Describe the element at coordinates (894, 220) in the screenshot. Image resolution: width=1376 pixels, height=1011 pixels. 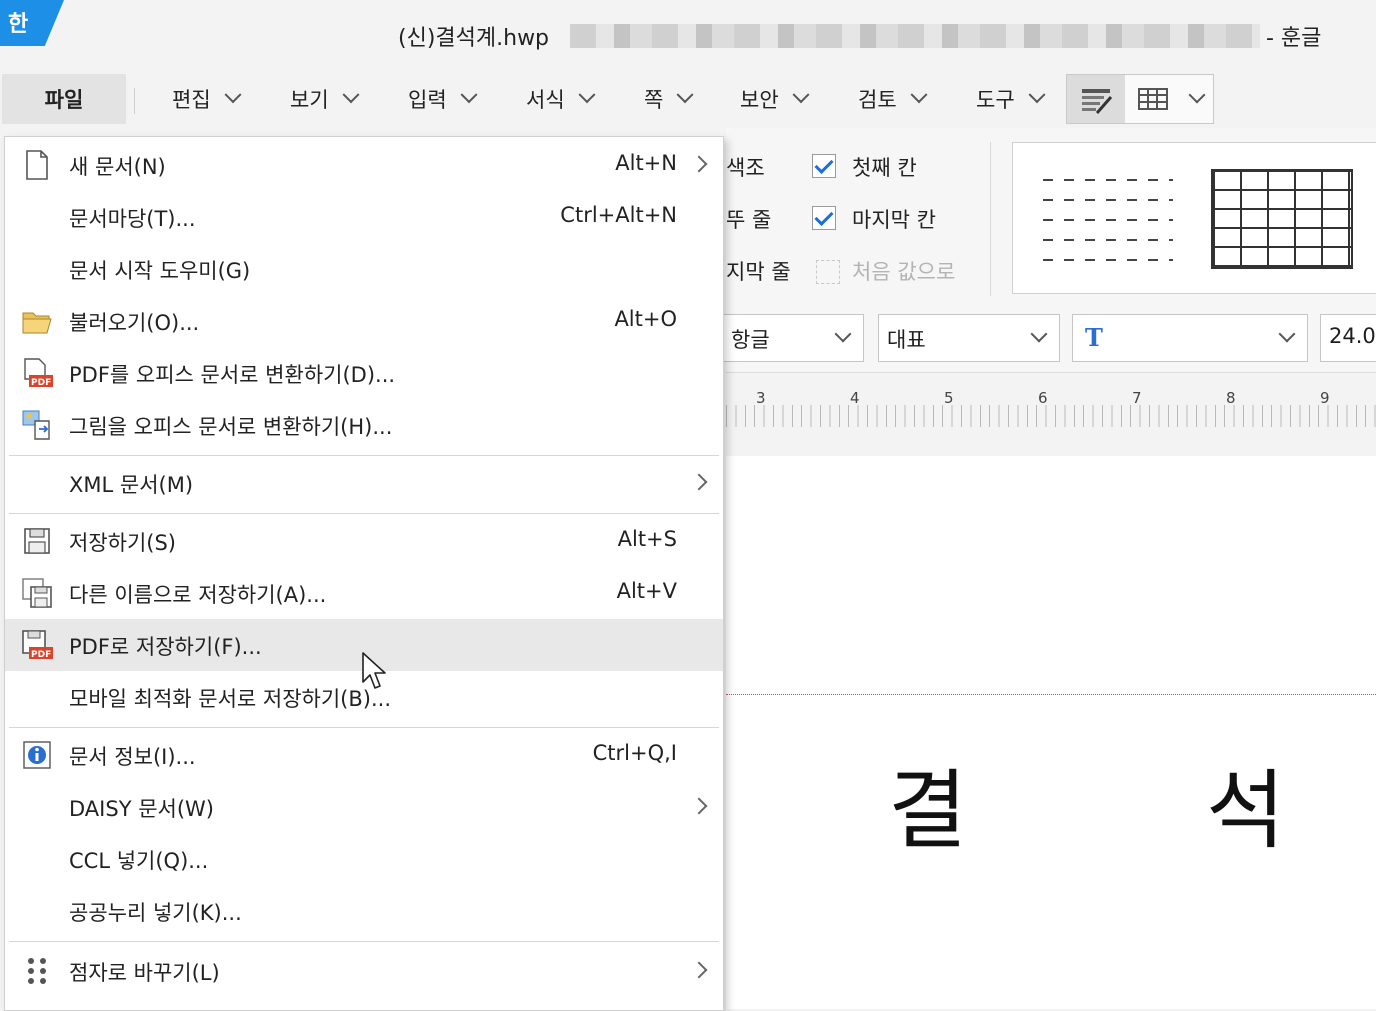
I see `last-column-label: 마지막 칸` at that location.